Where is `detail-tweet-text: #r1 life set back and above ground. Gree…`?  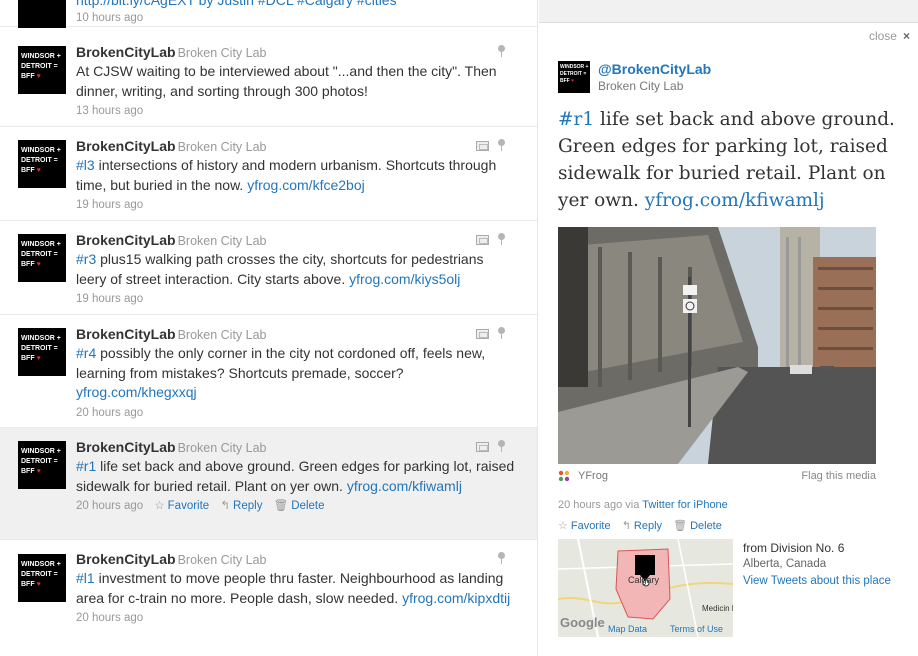
detail-tweet-text: #r1 life set back and above ground. Gree… is located at coordinates (726, 160).